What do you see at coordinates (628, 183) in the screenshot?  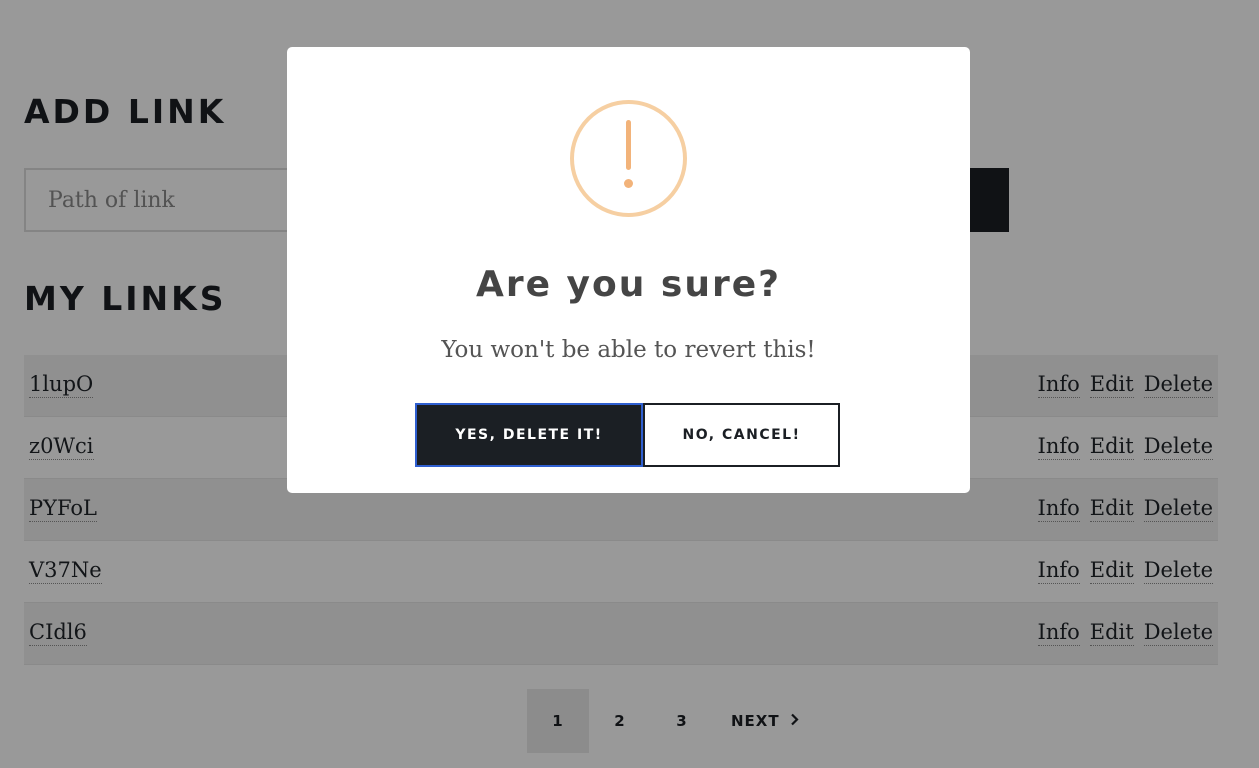 I see `warning-icon-dot` at bounding box center [628, 183].